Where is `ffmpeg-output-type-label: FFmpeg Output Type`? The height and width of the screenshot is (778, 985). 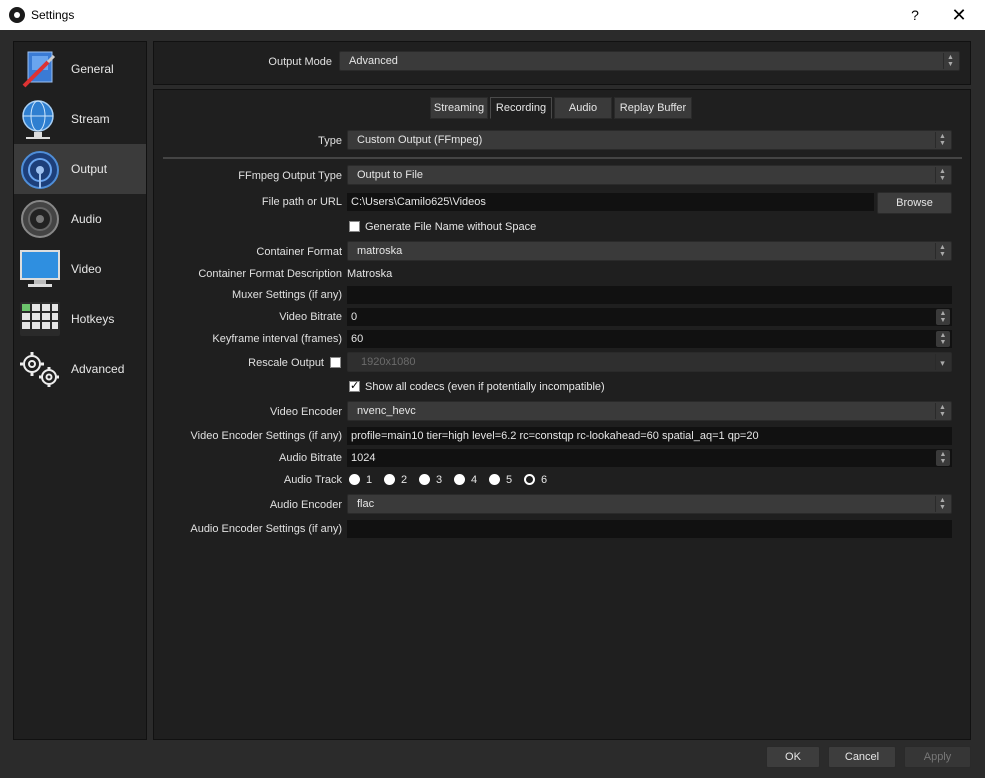
ffmpeg-output-type-label: FFmpeg Output Type is located at coordinates (290, 176).